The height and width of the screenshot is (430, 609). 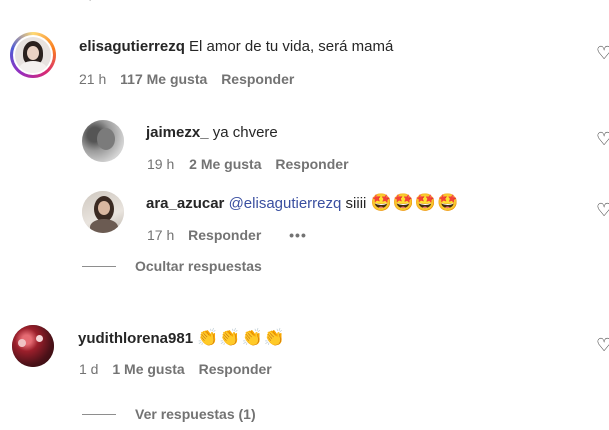 I want to click on reply-time: 19 h, so click(x=160, y=164).